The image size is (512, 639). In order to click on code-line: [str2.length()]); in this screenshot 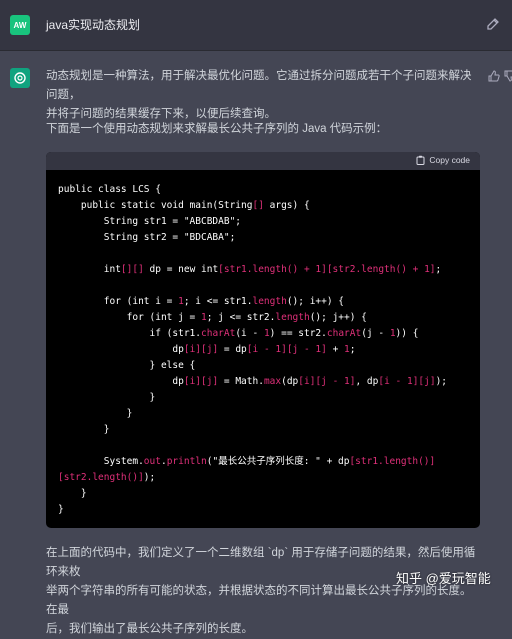, I will do `click(263, 478)`.